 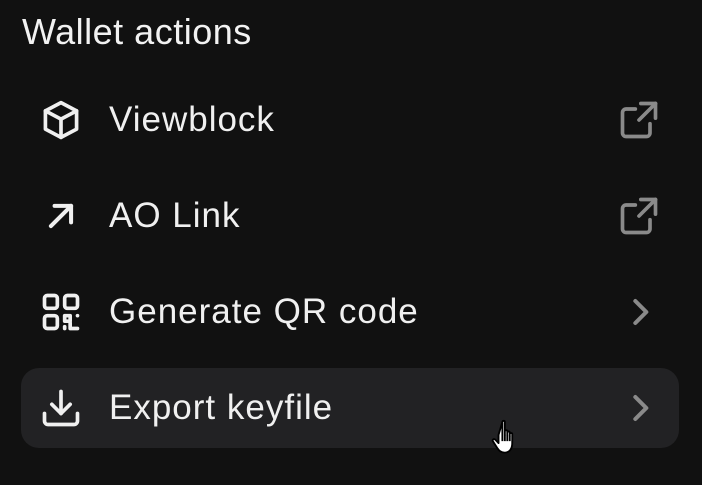 What do you see at coordinates (137, 31) in the screenshot?
I see `section-title: Wallet actions` at bounding box center [137, 31].